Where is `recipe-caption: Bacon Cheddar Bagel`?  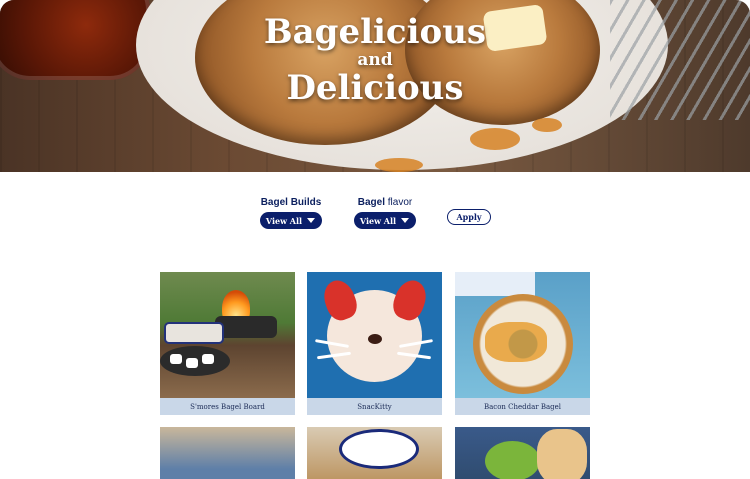 recipe-caption: Bacon Cheddar Bagel is located at coordinates (522, 406).